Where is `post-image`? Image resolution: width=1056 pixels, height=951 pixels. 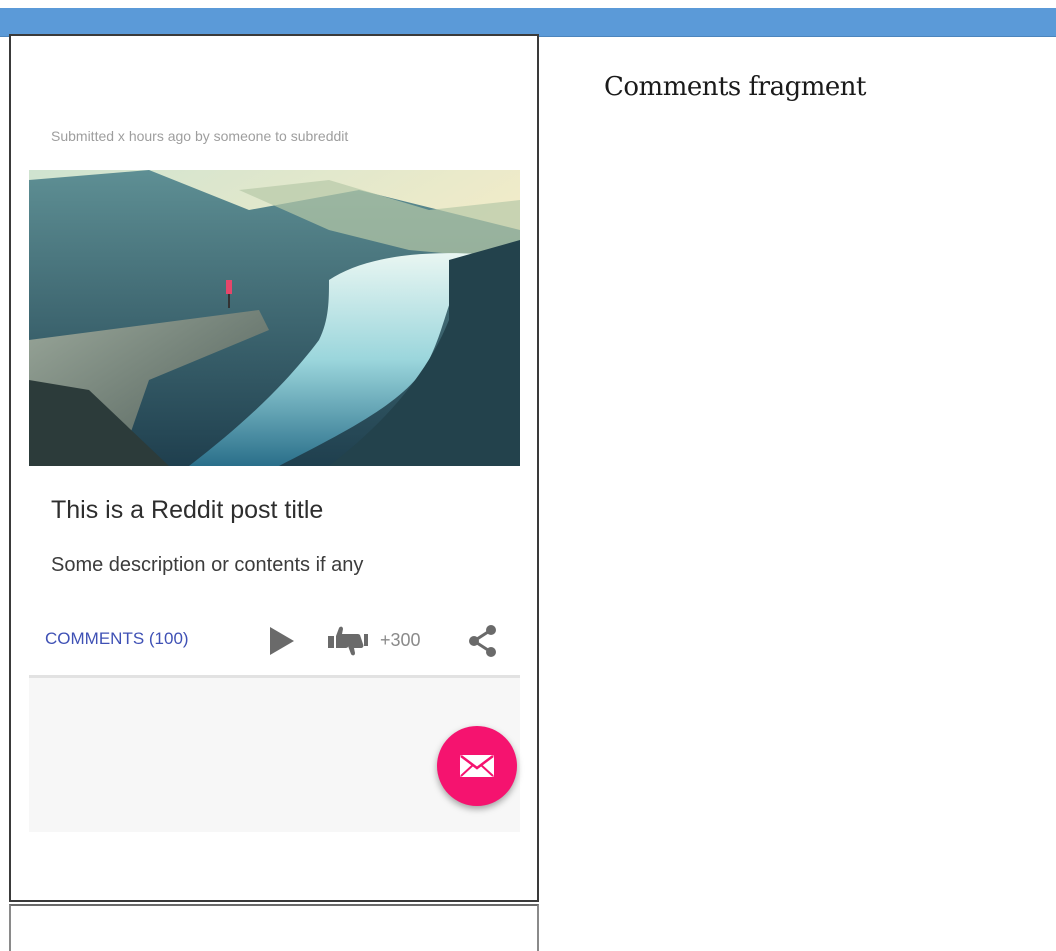
post-image is located at coordinates (274, 318).